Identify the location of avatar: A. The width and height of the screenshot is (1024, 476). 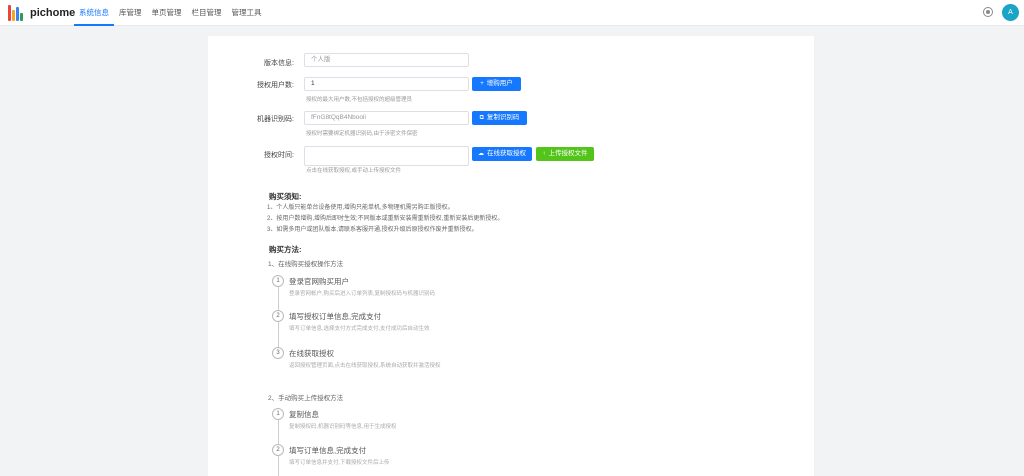
(1010, 12).